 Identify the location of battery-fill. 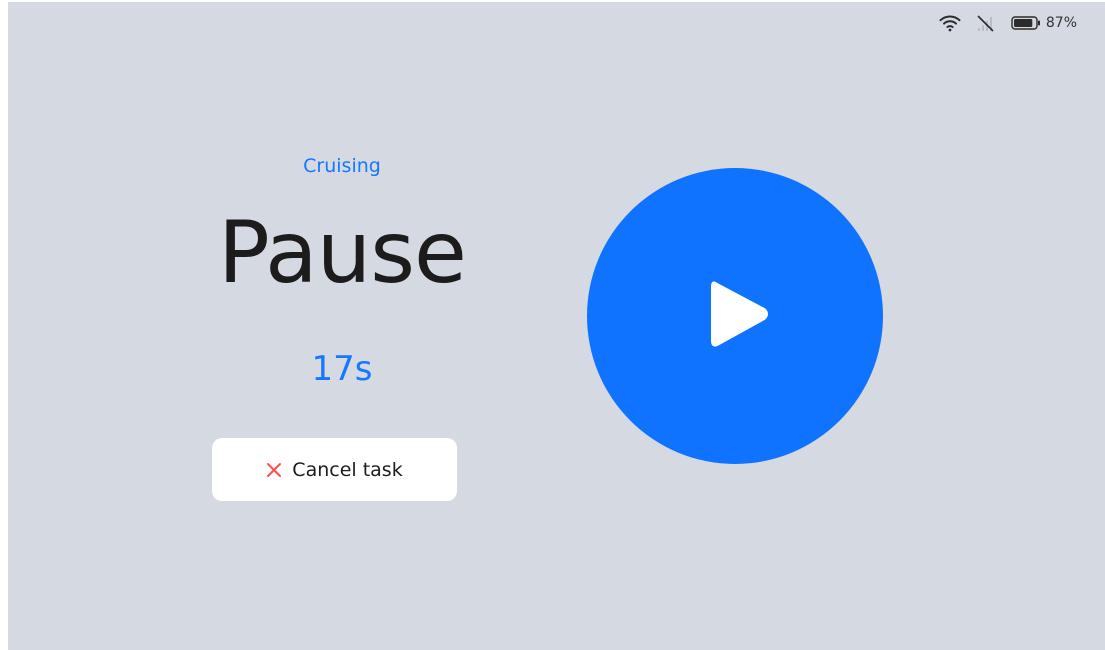
(1023, 23).